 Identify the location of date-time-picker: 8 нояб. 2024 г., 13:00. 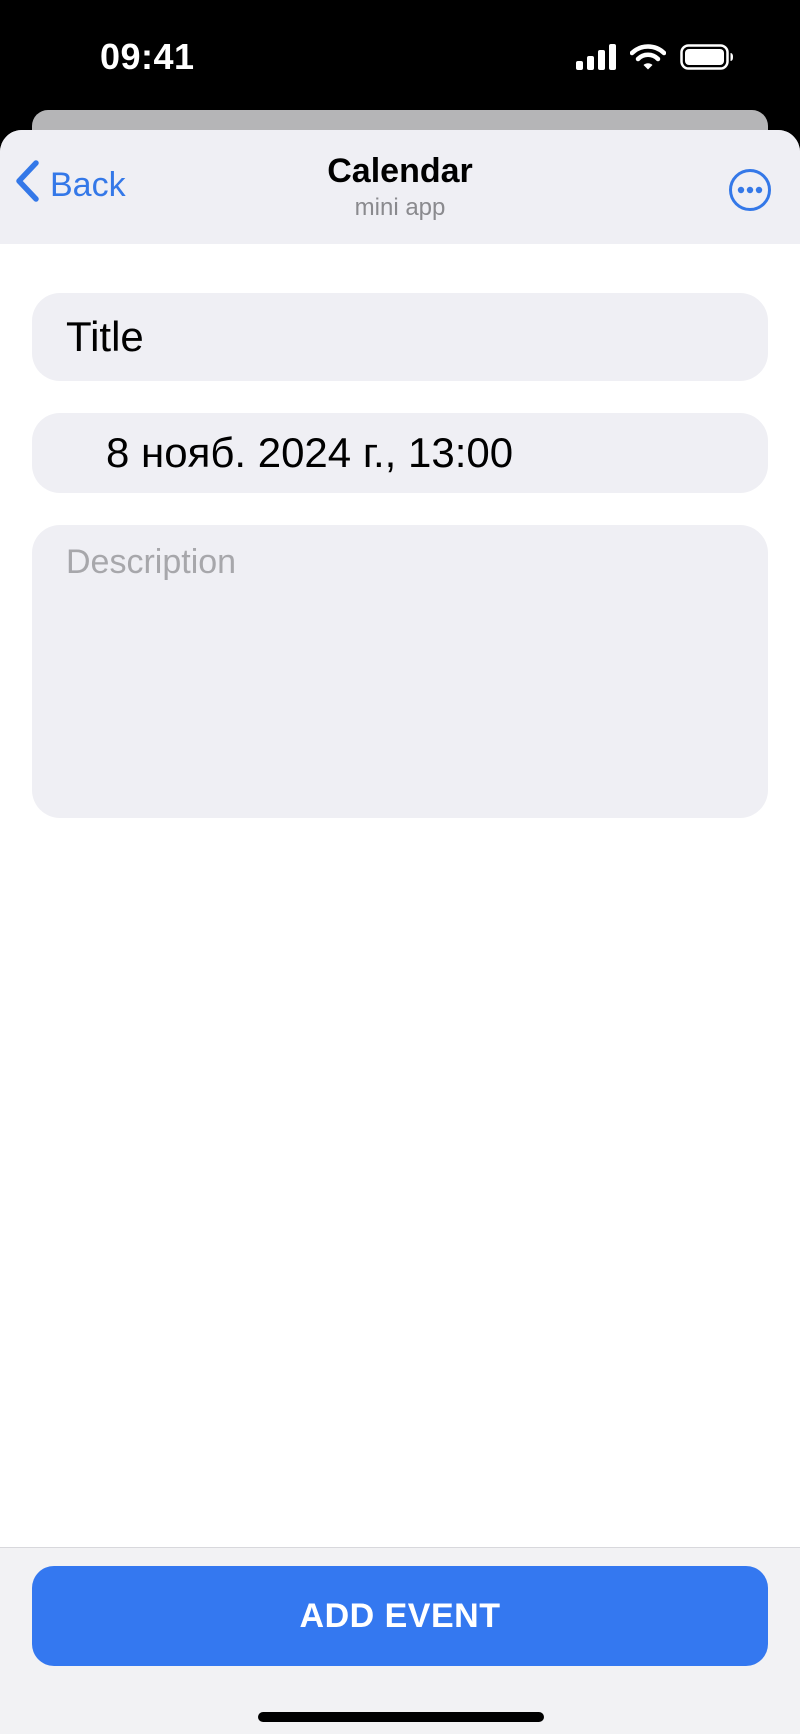
(400, 453).